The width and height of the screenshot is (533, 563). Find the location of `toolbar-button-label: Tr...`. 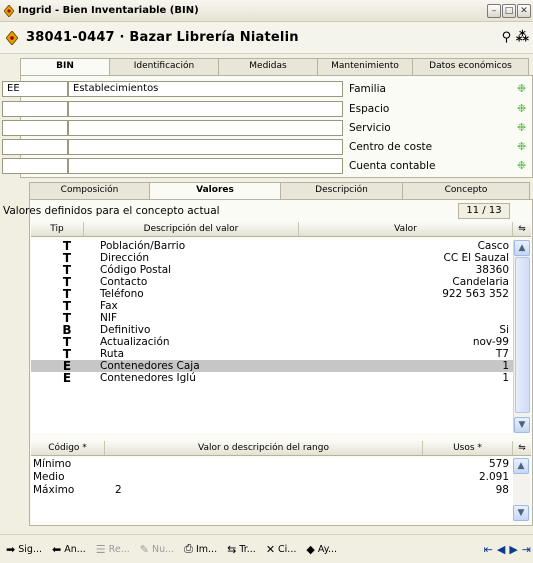

toolbar-button-label: Tr... is located at coordinates (247, 549).